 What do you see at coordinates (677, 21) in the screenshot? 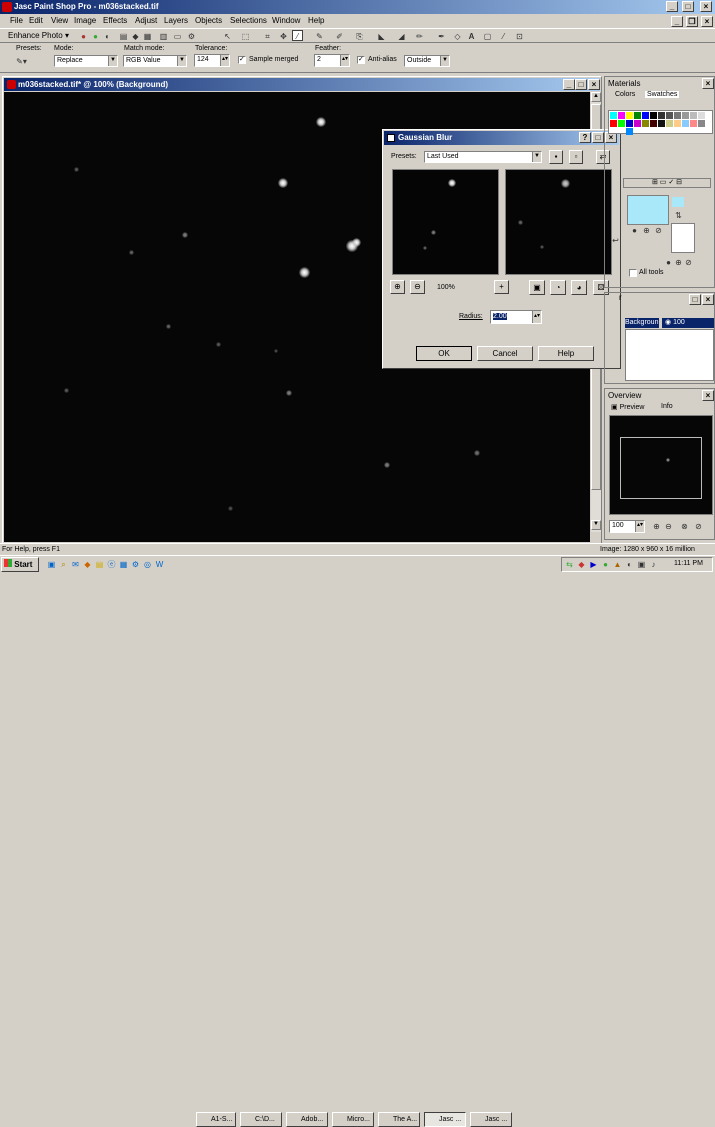
I see `doc-minimize-button: _` at bounding box center [677, 21].